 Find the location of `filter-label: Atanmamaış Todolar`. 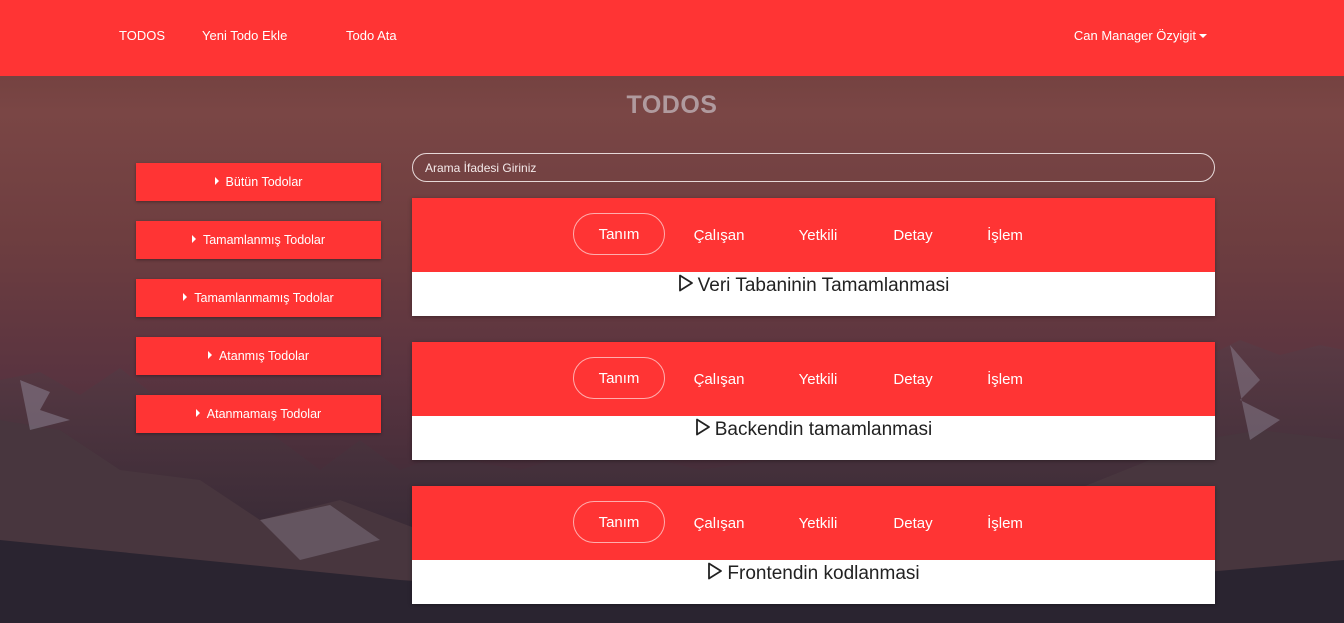

filter-label: Atanmamaış Todolar is located at coordinates (264, 414).